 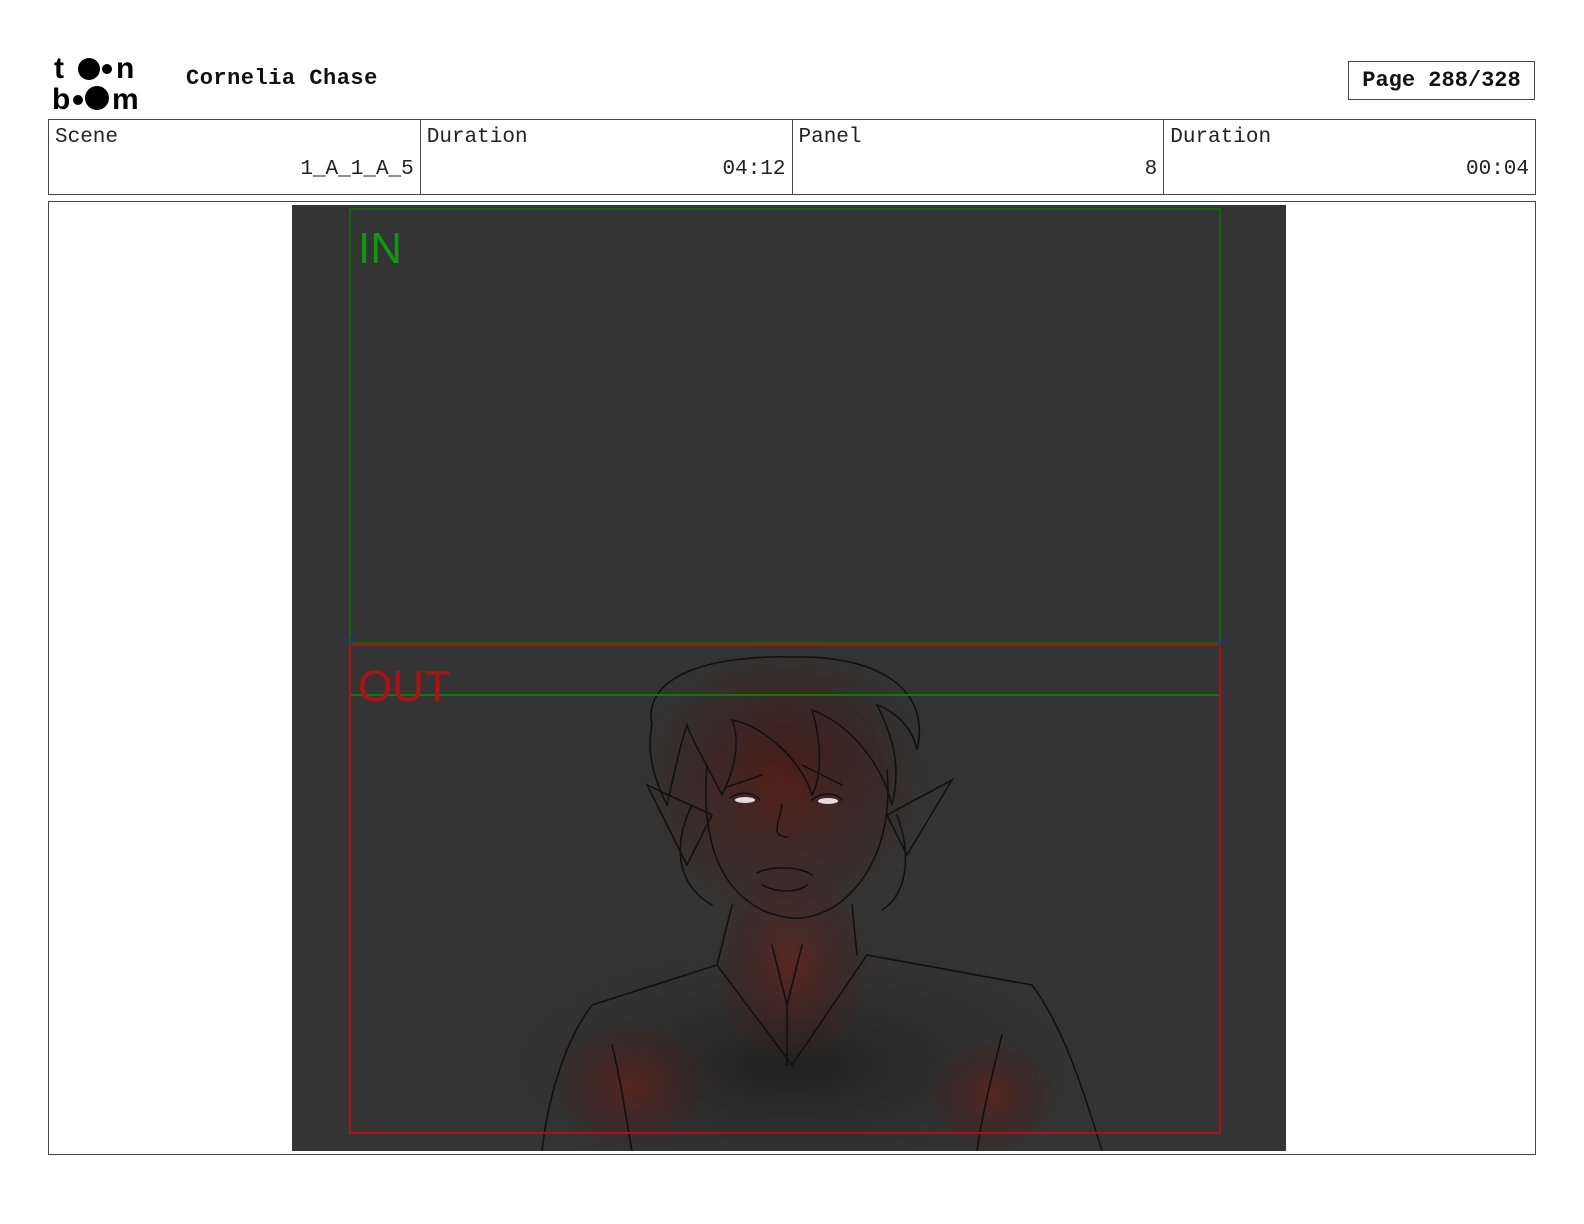 What do you see at coordinates (1349, 157) in the screenshot?
I see `panel-duration-cell: Duration 00:04` at bounding box center [1349, 157].